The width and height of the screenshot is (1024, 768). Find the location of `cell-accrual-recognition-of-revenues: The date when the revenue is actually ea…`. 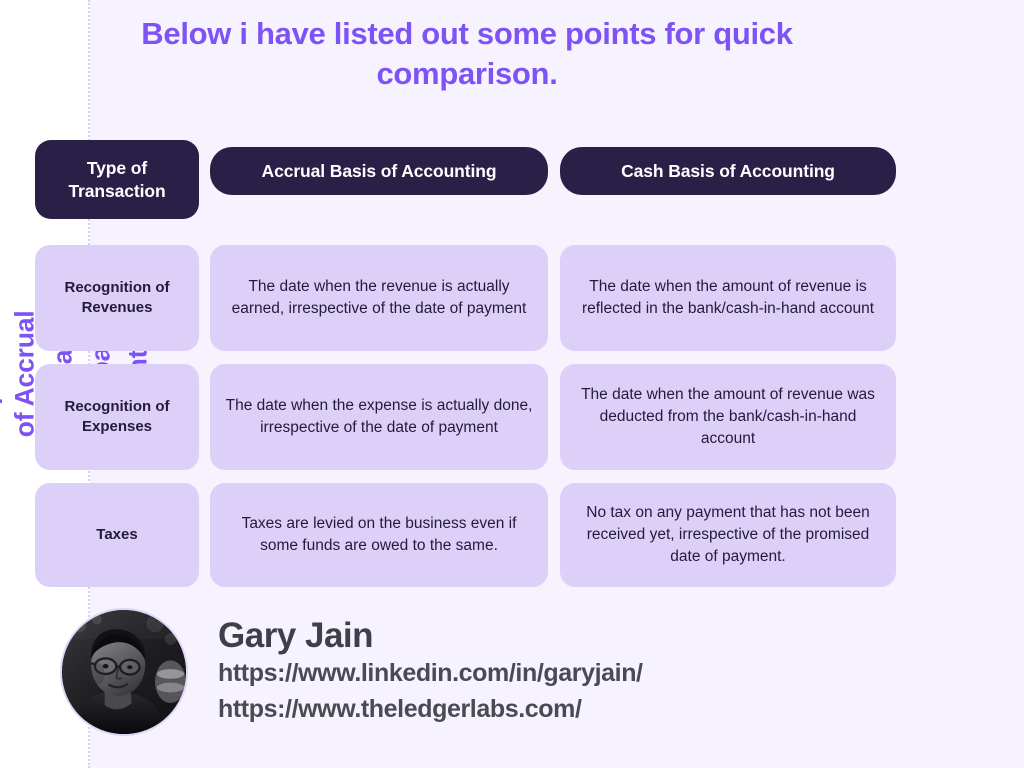

cell-accrual-recognition-of-revenues: The date when the revenue is actually ea… is located at coordinates (379, 298).